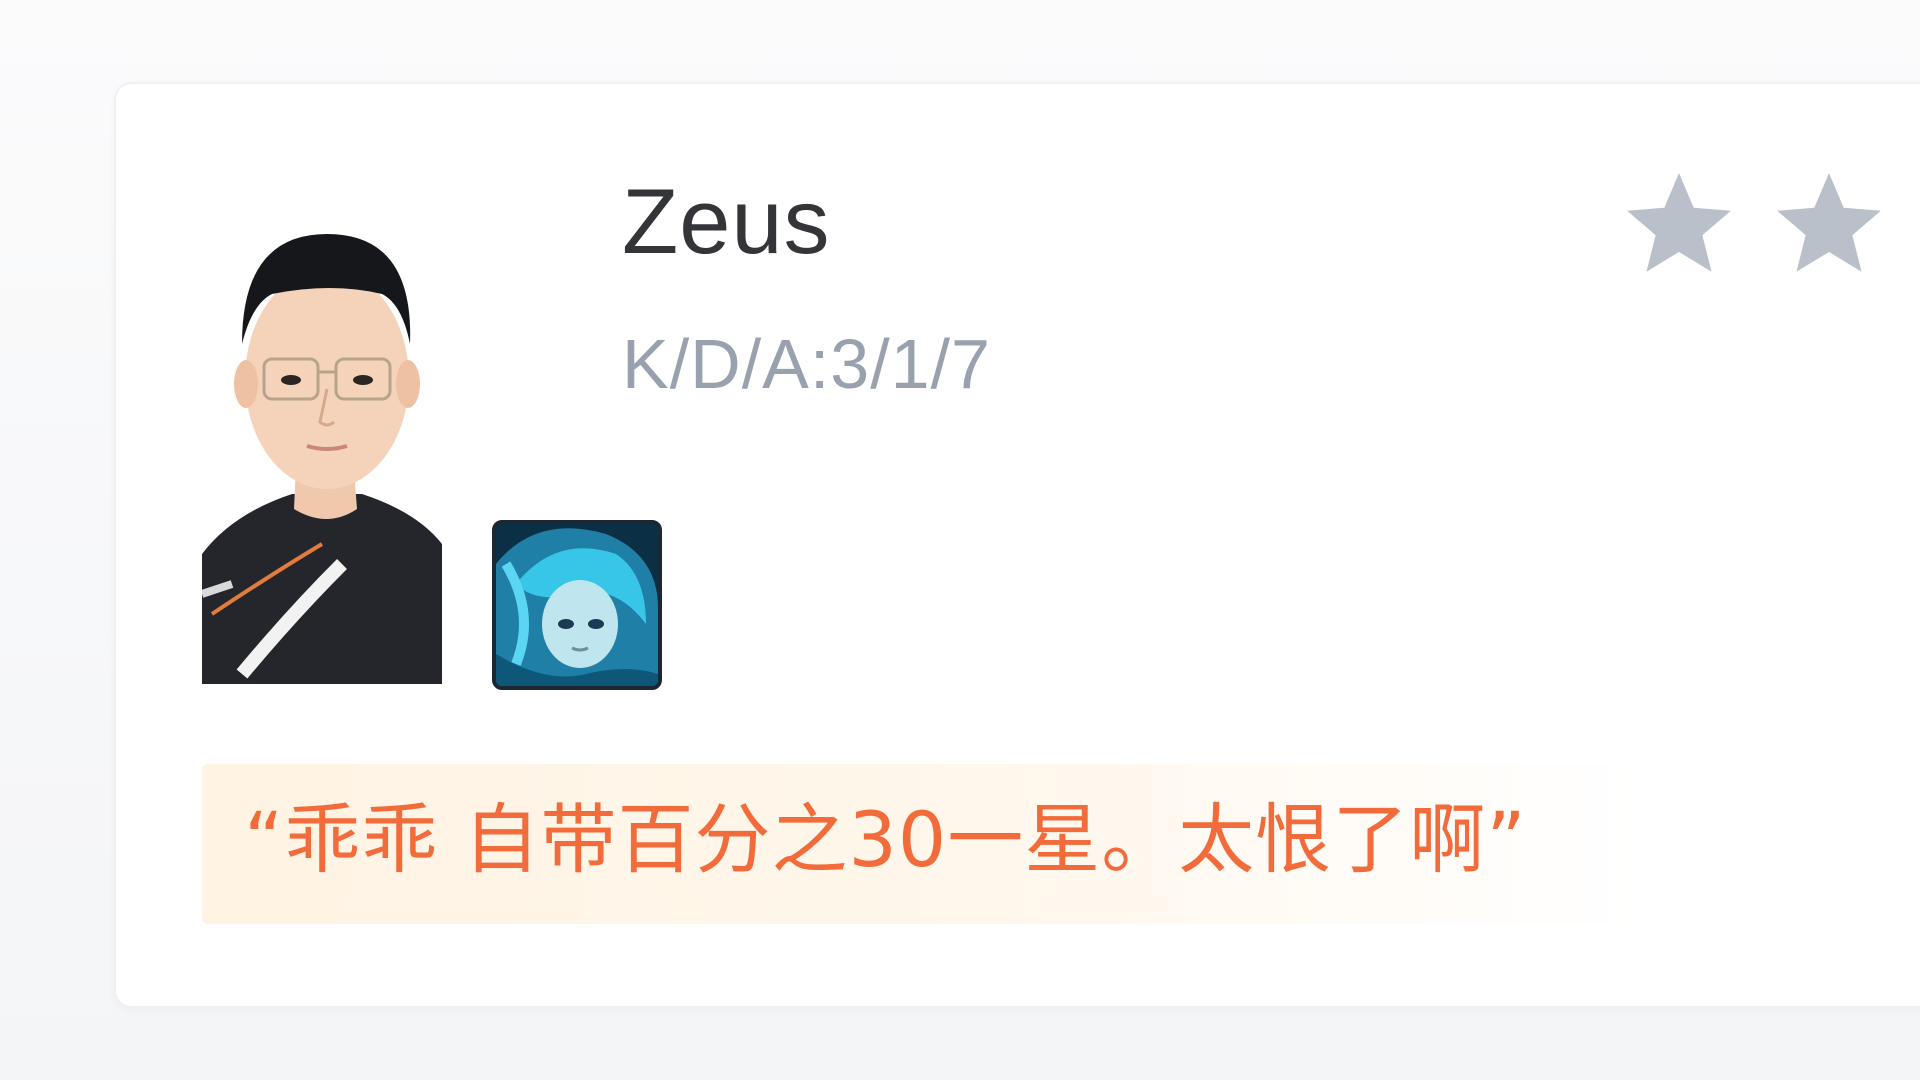 This screenshot has width=1920, height=1080. I want to click on player-name: Zeus, so click(726, 222).